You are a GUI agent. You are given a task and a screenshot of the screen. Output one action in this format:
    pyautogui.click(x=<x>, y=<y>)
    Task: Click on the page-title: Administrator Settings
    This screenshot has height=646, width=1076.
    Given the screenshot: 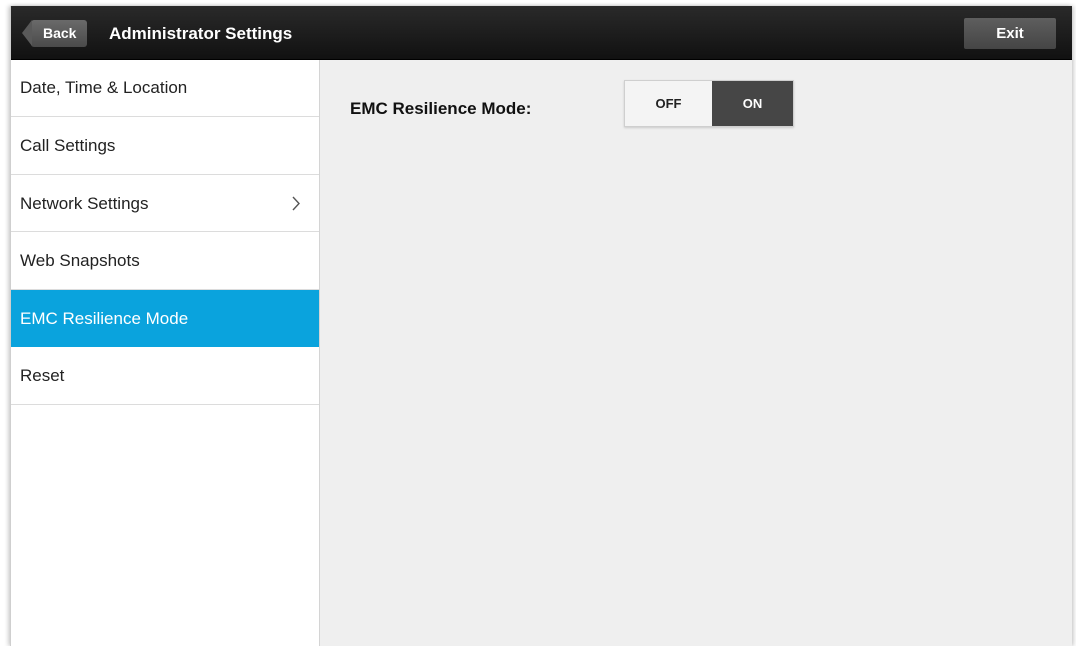 What is the action you would take?
    pyautogui.click(x=201, y=33)
    